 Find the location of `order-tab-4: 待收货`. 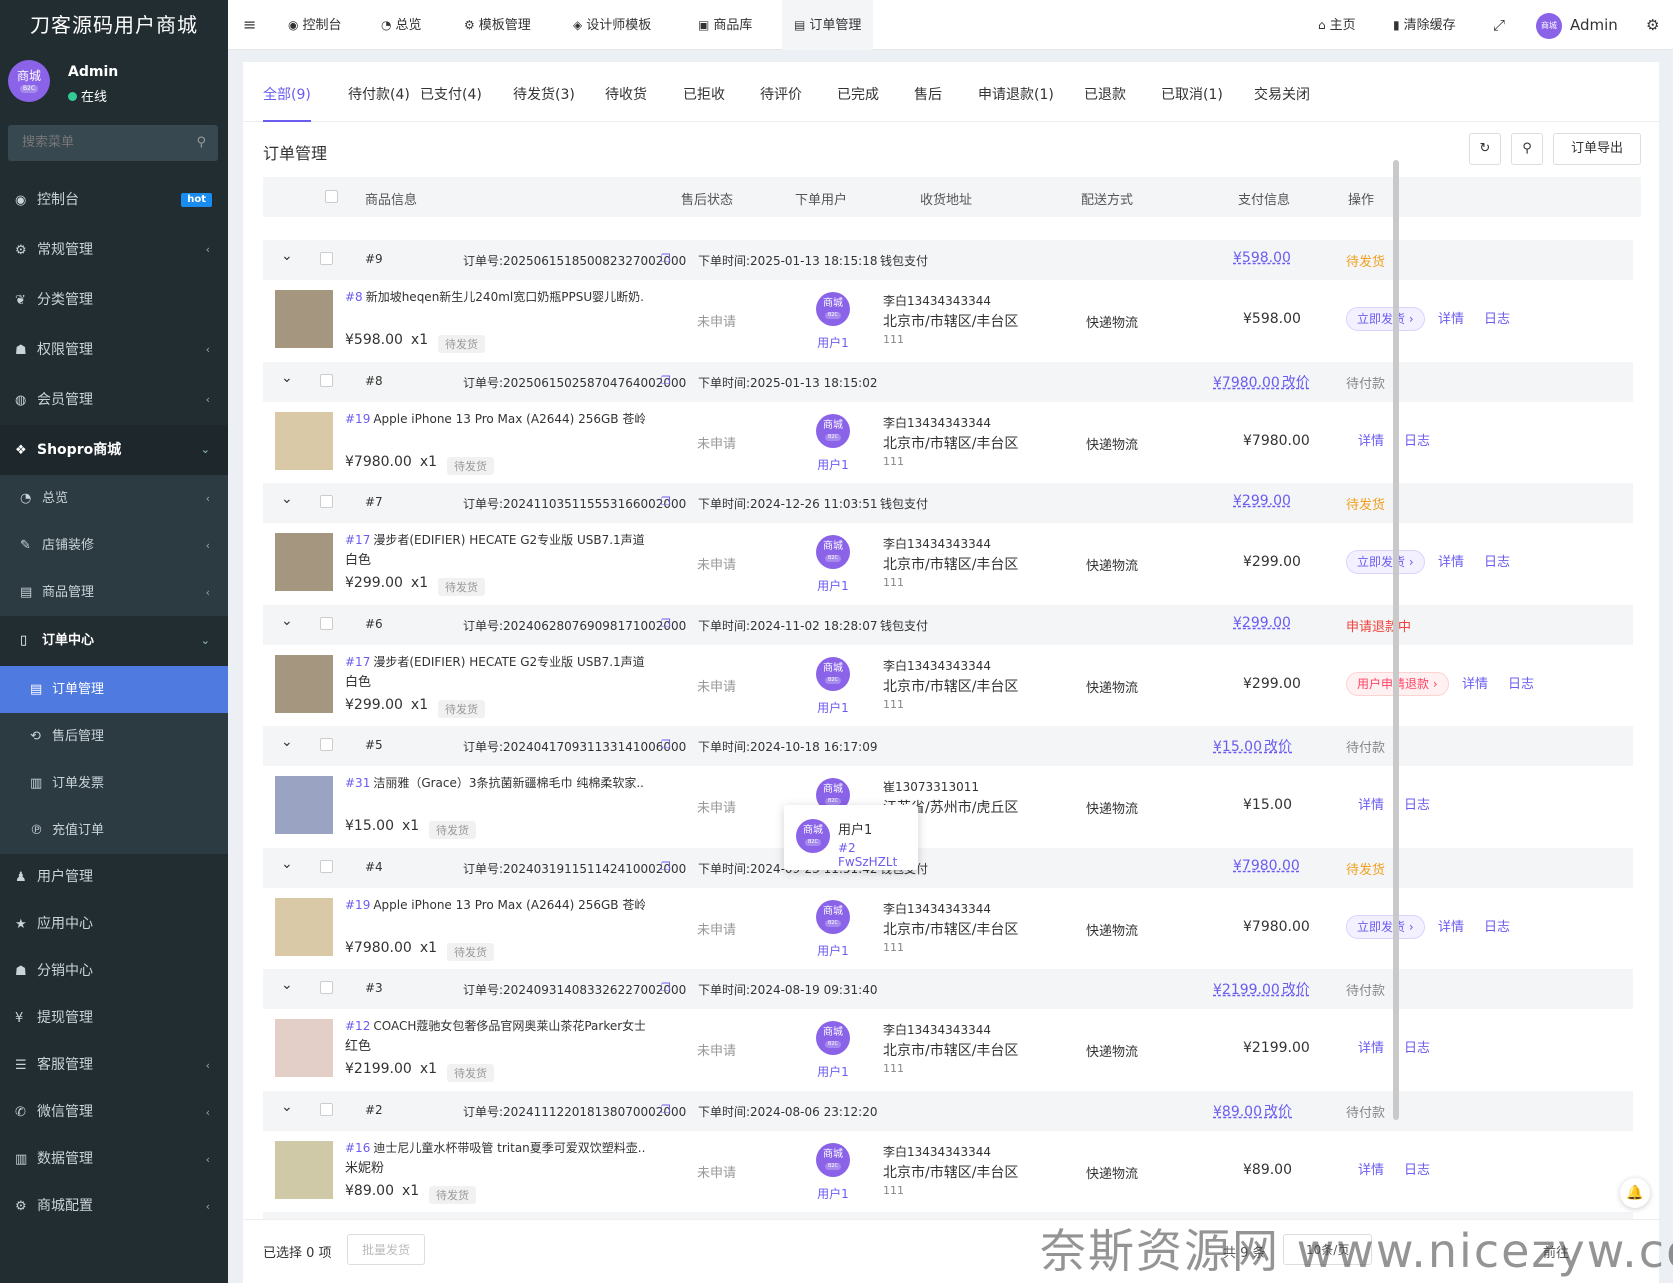

order-tab-4: 待收货 is located at coordinates (626, 94).